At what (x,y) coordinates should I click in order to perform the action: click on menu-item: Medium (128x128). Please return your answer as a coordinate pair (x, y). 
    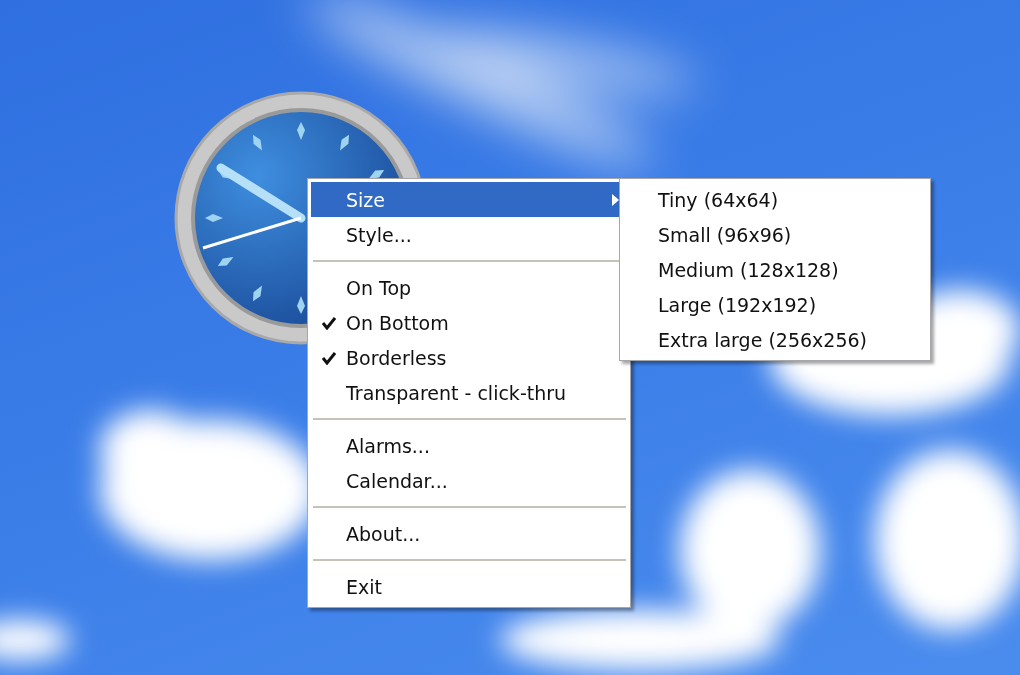
    Looking at the image, I should click on (775, 269).